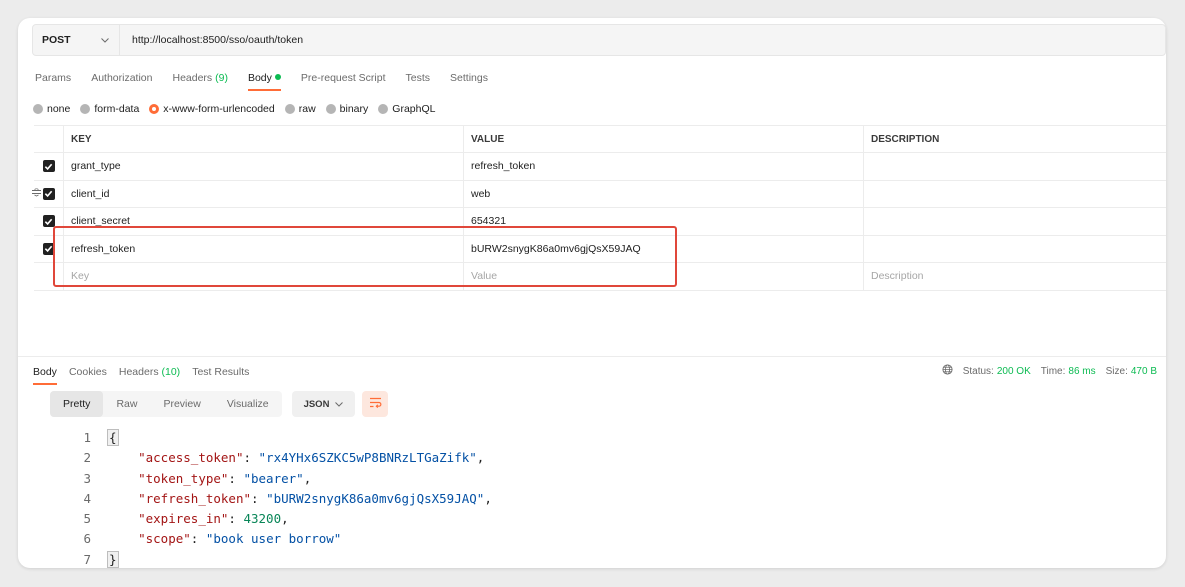 The image size is (1185, 587). I want to click on body-type-graphql: GraphQL, so click(406, 109).